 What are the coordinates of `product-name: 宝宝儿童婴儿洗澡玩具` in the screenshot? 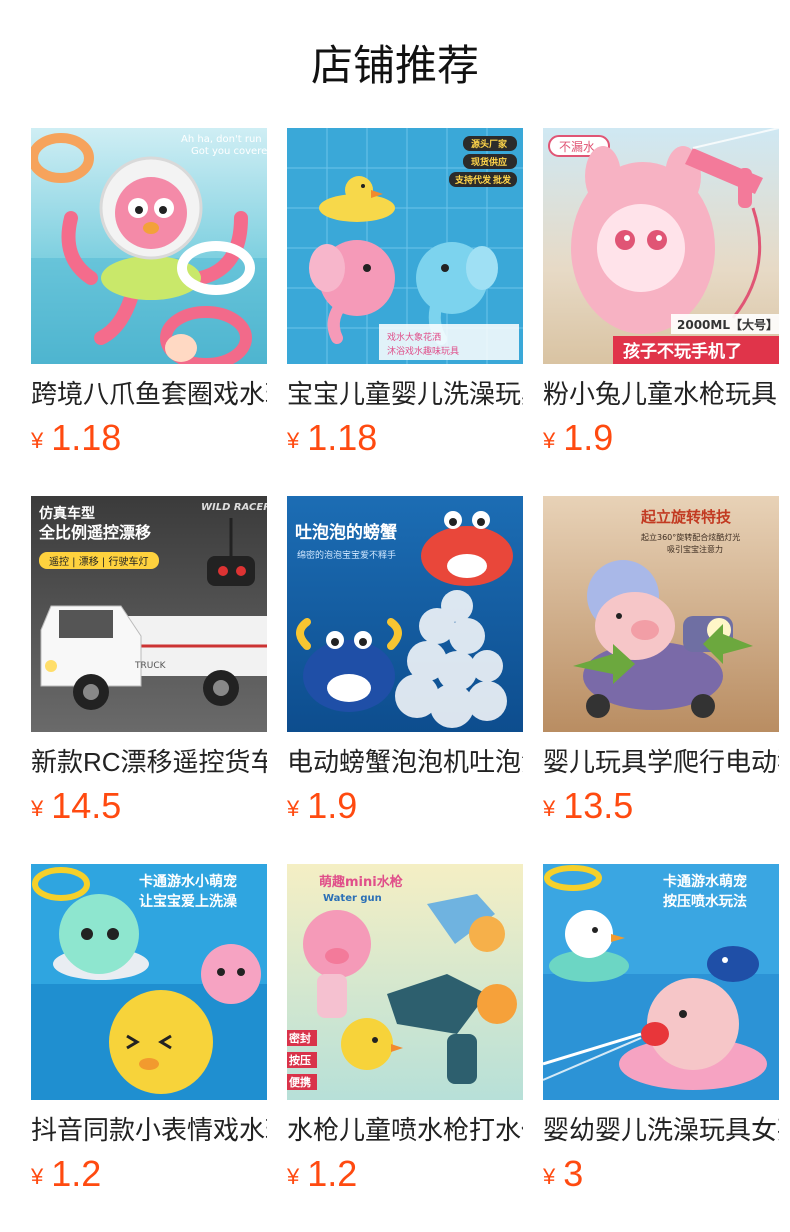 It's located at (405, 394).